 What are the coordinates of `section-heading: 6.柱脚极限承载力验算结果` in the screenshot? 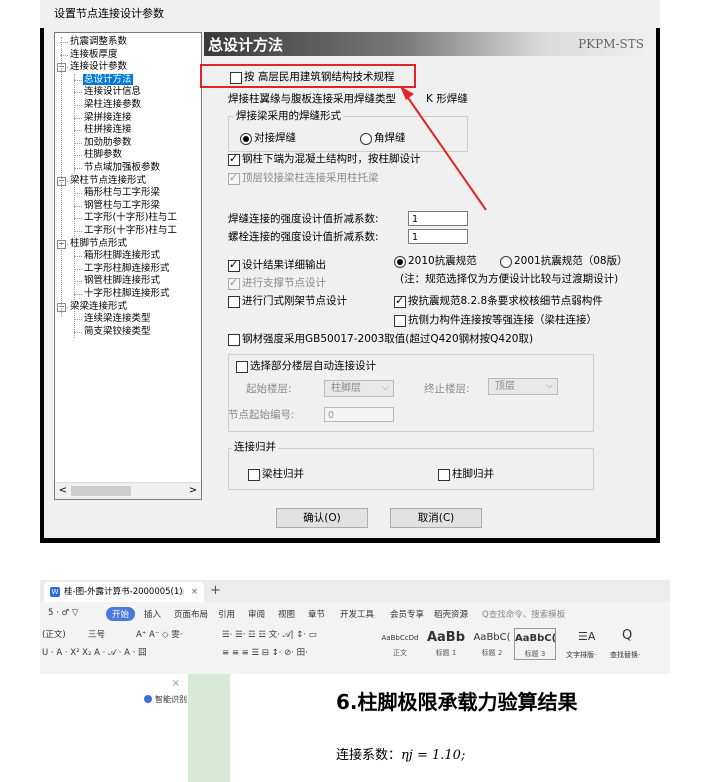 It's located at (457, 702).